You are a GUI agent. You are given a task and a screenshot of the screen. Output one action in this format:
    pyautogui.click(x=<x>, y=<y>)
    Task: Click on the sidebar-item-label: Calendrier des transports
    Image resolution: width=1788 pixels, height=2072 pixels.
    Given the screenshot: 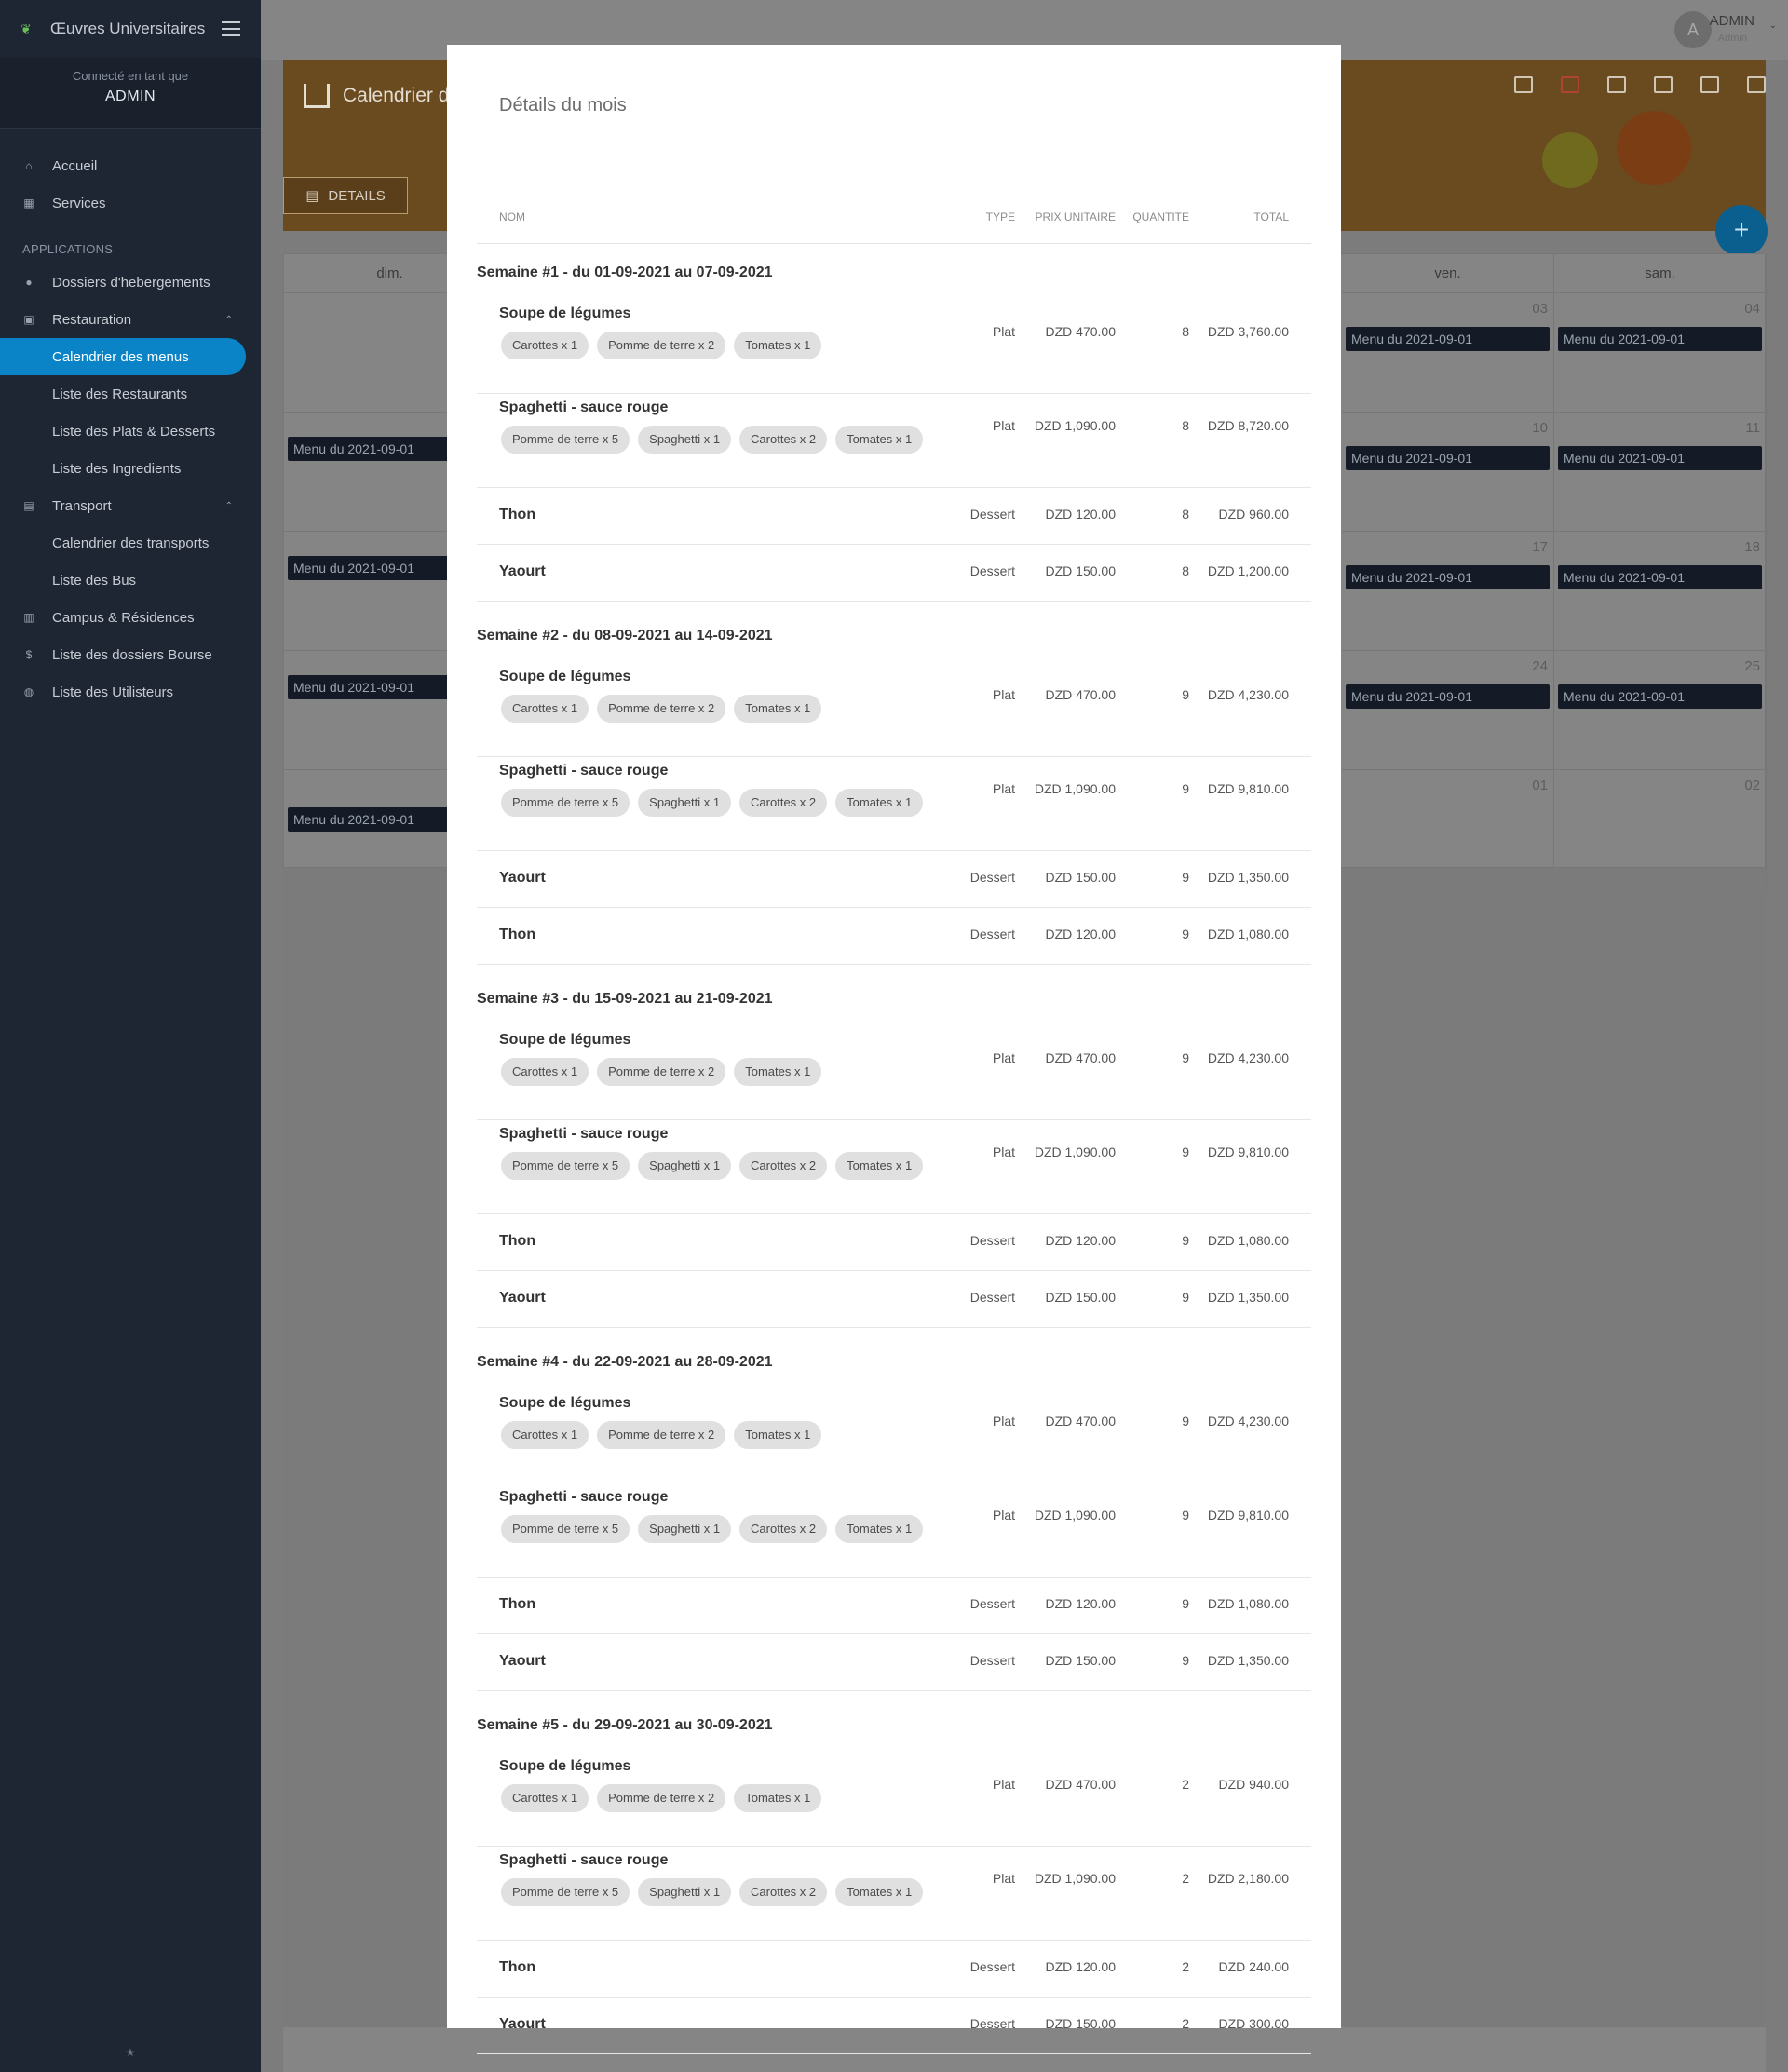 What is the action you would take?
    pyautogui.click(x=131, y=543)
    